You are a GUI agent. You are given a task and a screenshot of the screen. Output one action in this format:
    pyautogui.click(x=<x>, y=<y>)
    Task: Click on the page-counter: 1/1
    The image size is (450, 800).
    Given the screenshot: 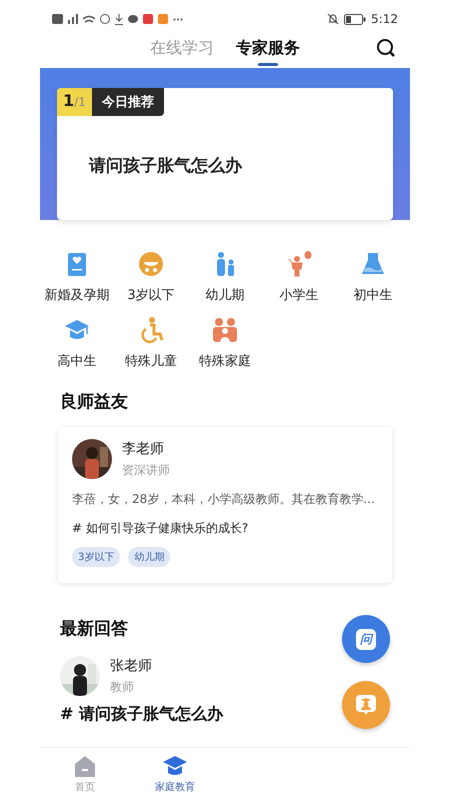 What is the action you would take?
    pyautogui.click(x=74, y=102)
    